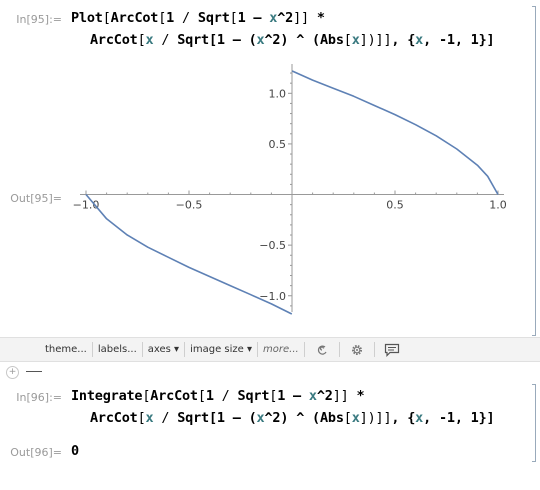  Describe the element at coordinates (36, 452) in the screenshot. I see `output-label-96: Out[96]=` at that location.